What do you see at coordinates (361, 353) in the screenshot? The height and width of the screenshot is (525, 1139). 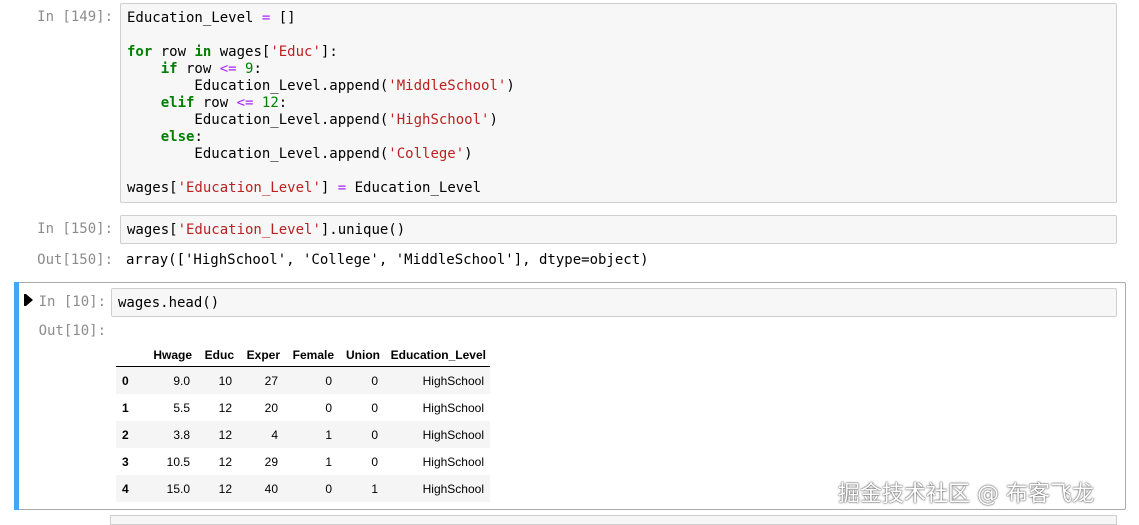 I see `table-header-union: Union` at bounding box center [361, 353].